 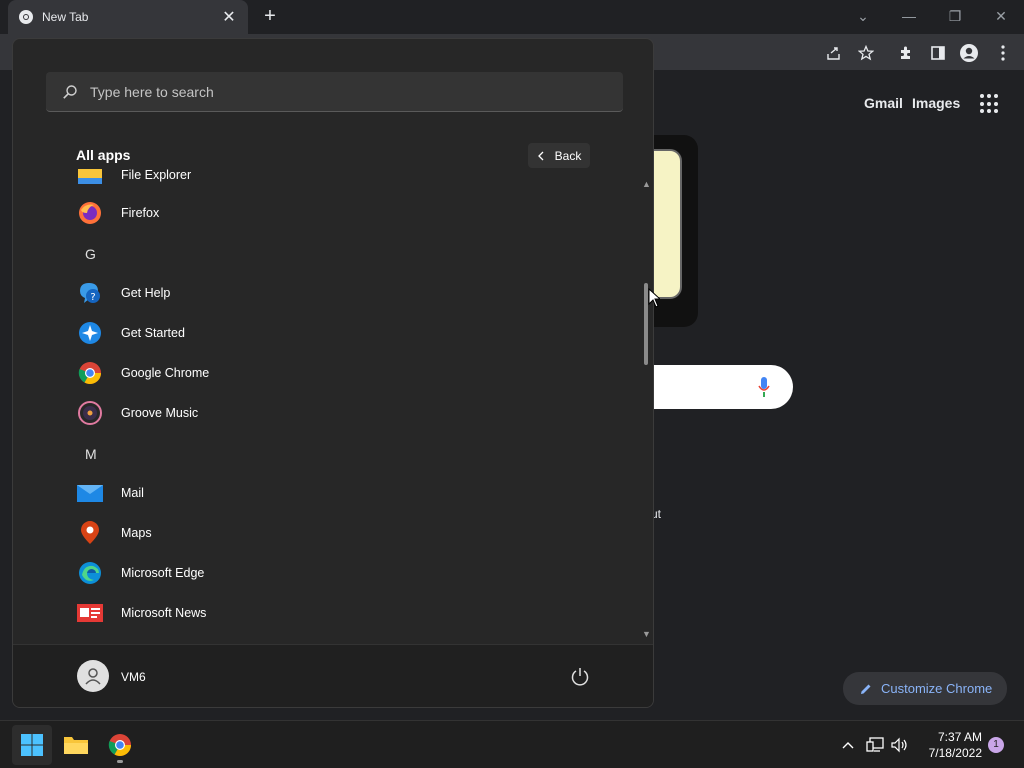 I want to click on back-label: Back, so click(x=568, y=155).